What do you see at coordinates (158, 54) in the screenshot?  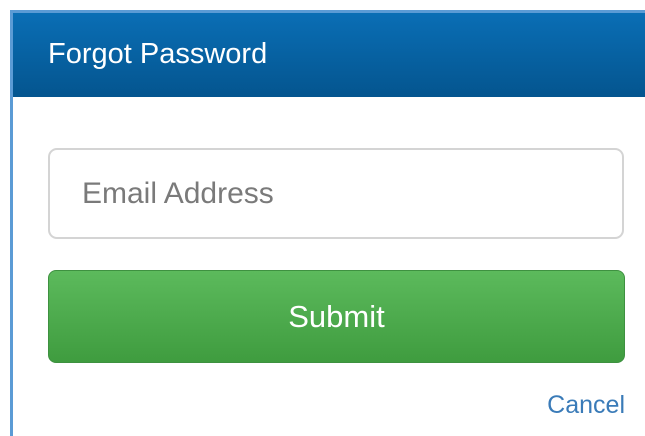 I see `modal-title: Forgot Password` at bounding box center [158, 54].